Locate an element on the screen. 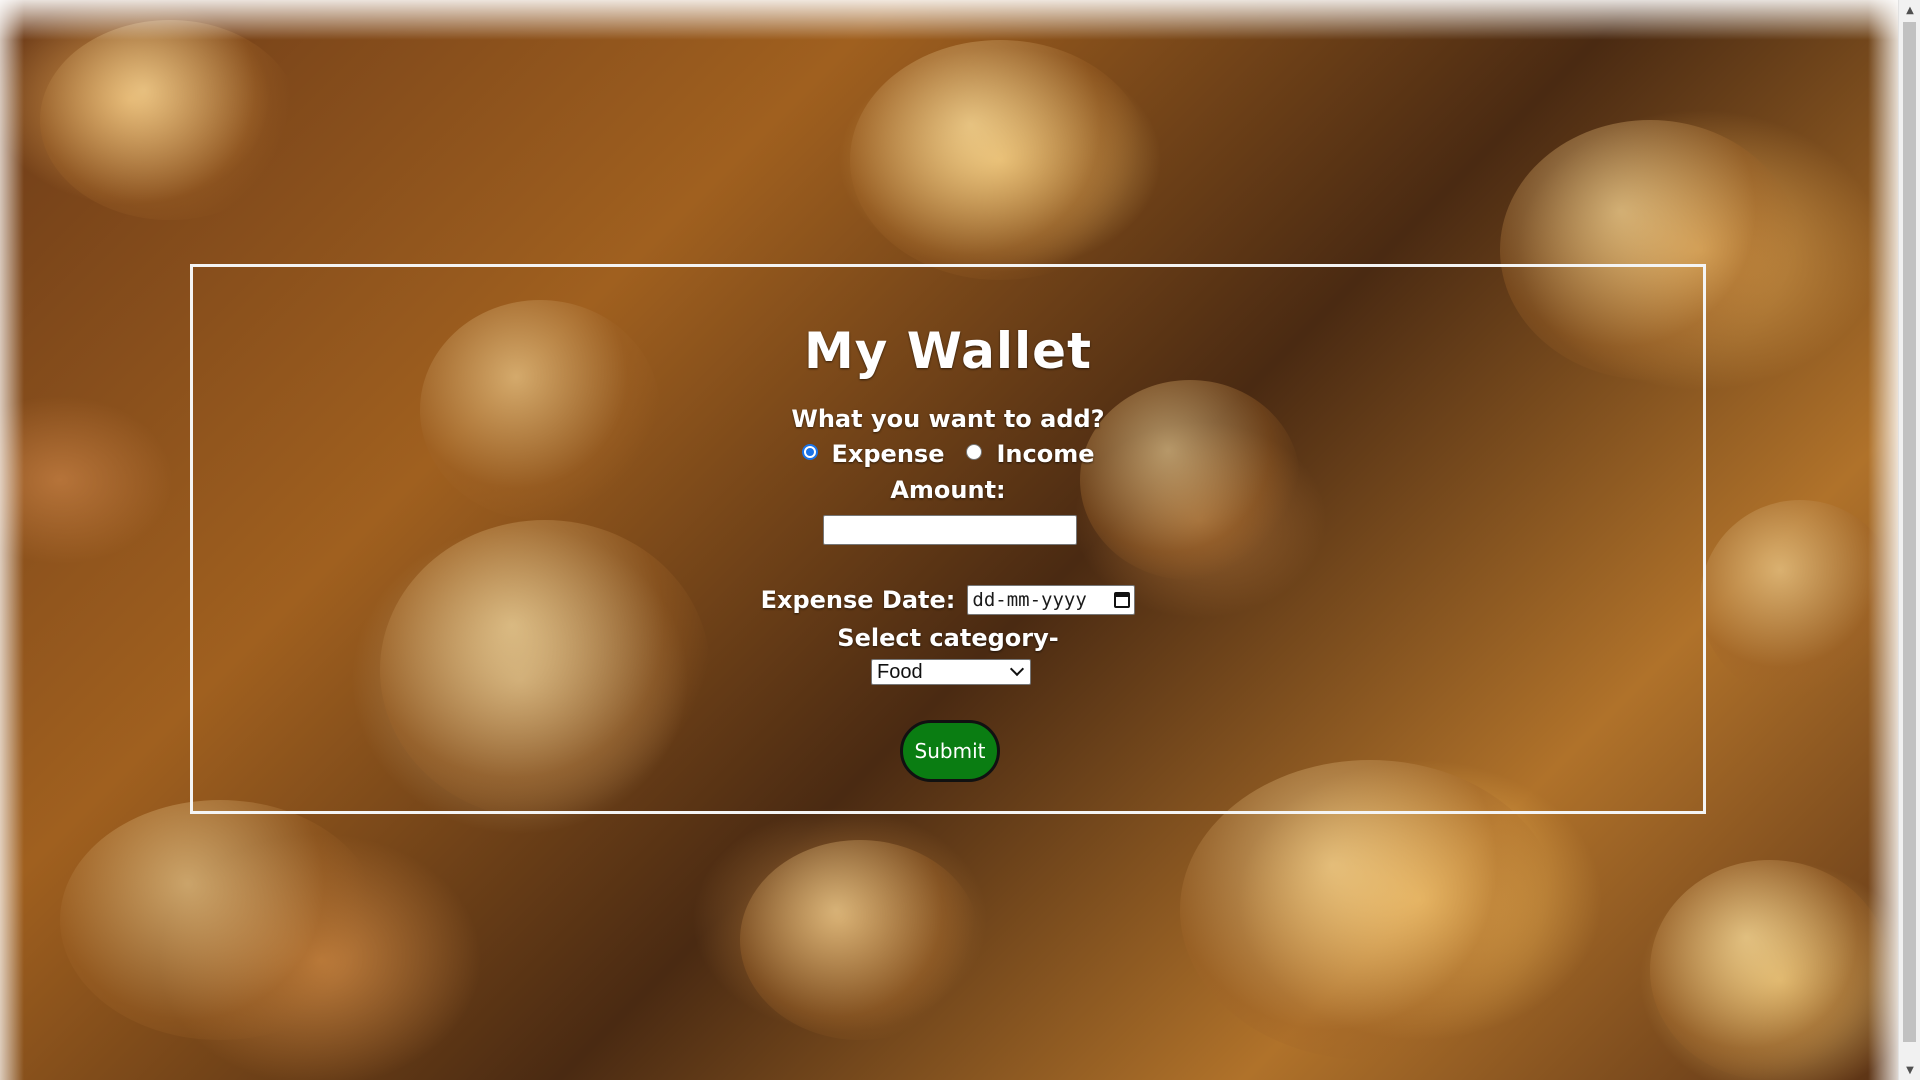 The image size is (1920, 1080). date-label: Expense Date: is located at coordinates (858, 600).